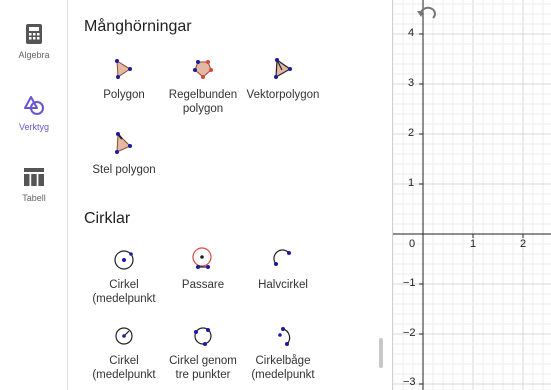 The height and width of the screenshot is (390, 551). Describe the element at coordinates (124, 170) in the screenshot. I see `tool-rigid-polygon-label: Stel polygon` at that location.